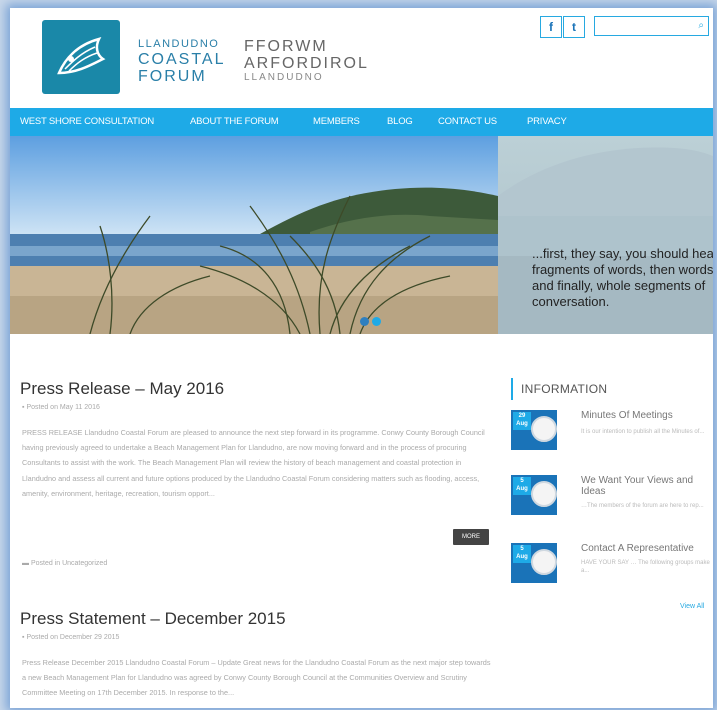 The width and height of the screenshot is (717, 710). I want to click on logo-text-welsh: FFORWM ARFORDIROL LLANDUDNO, so click(306, 60).